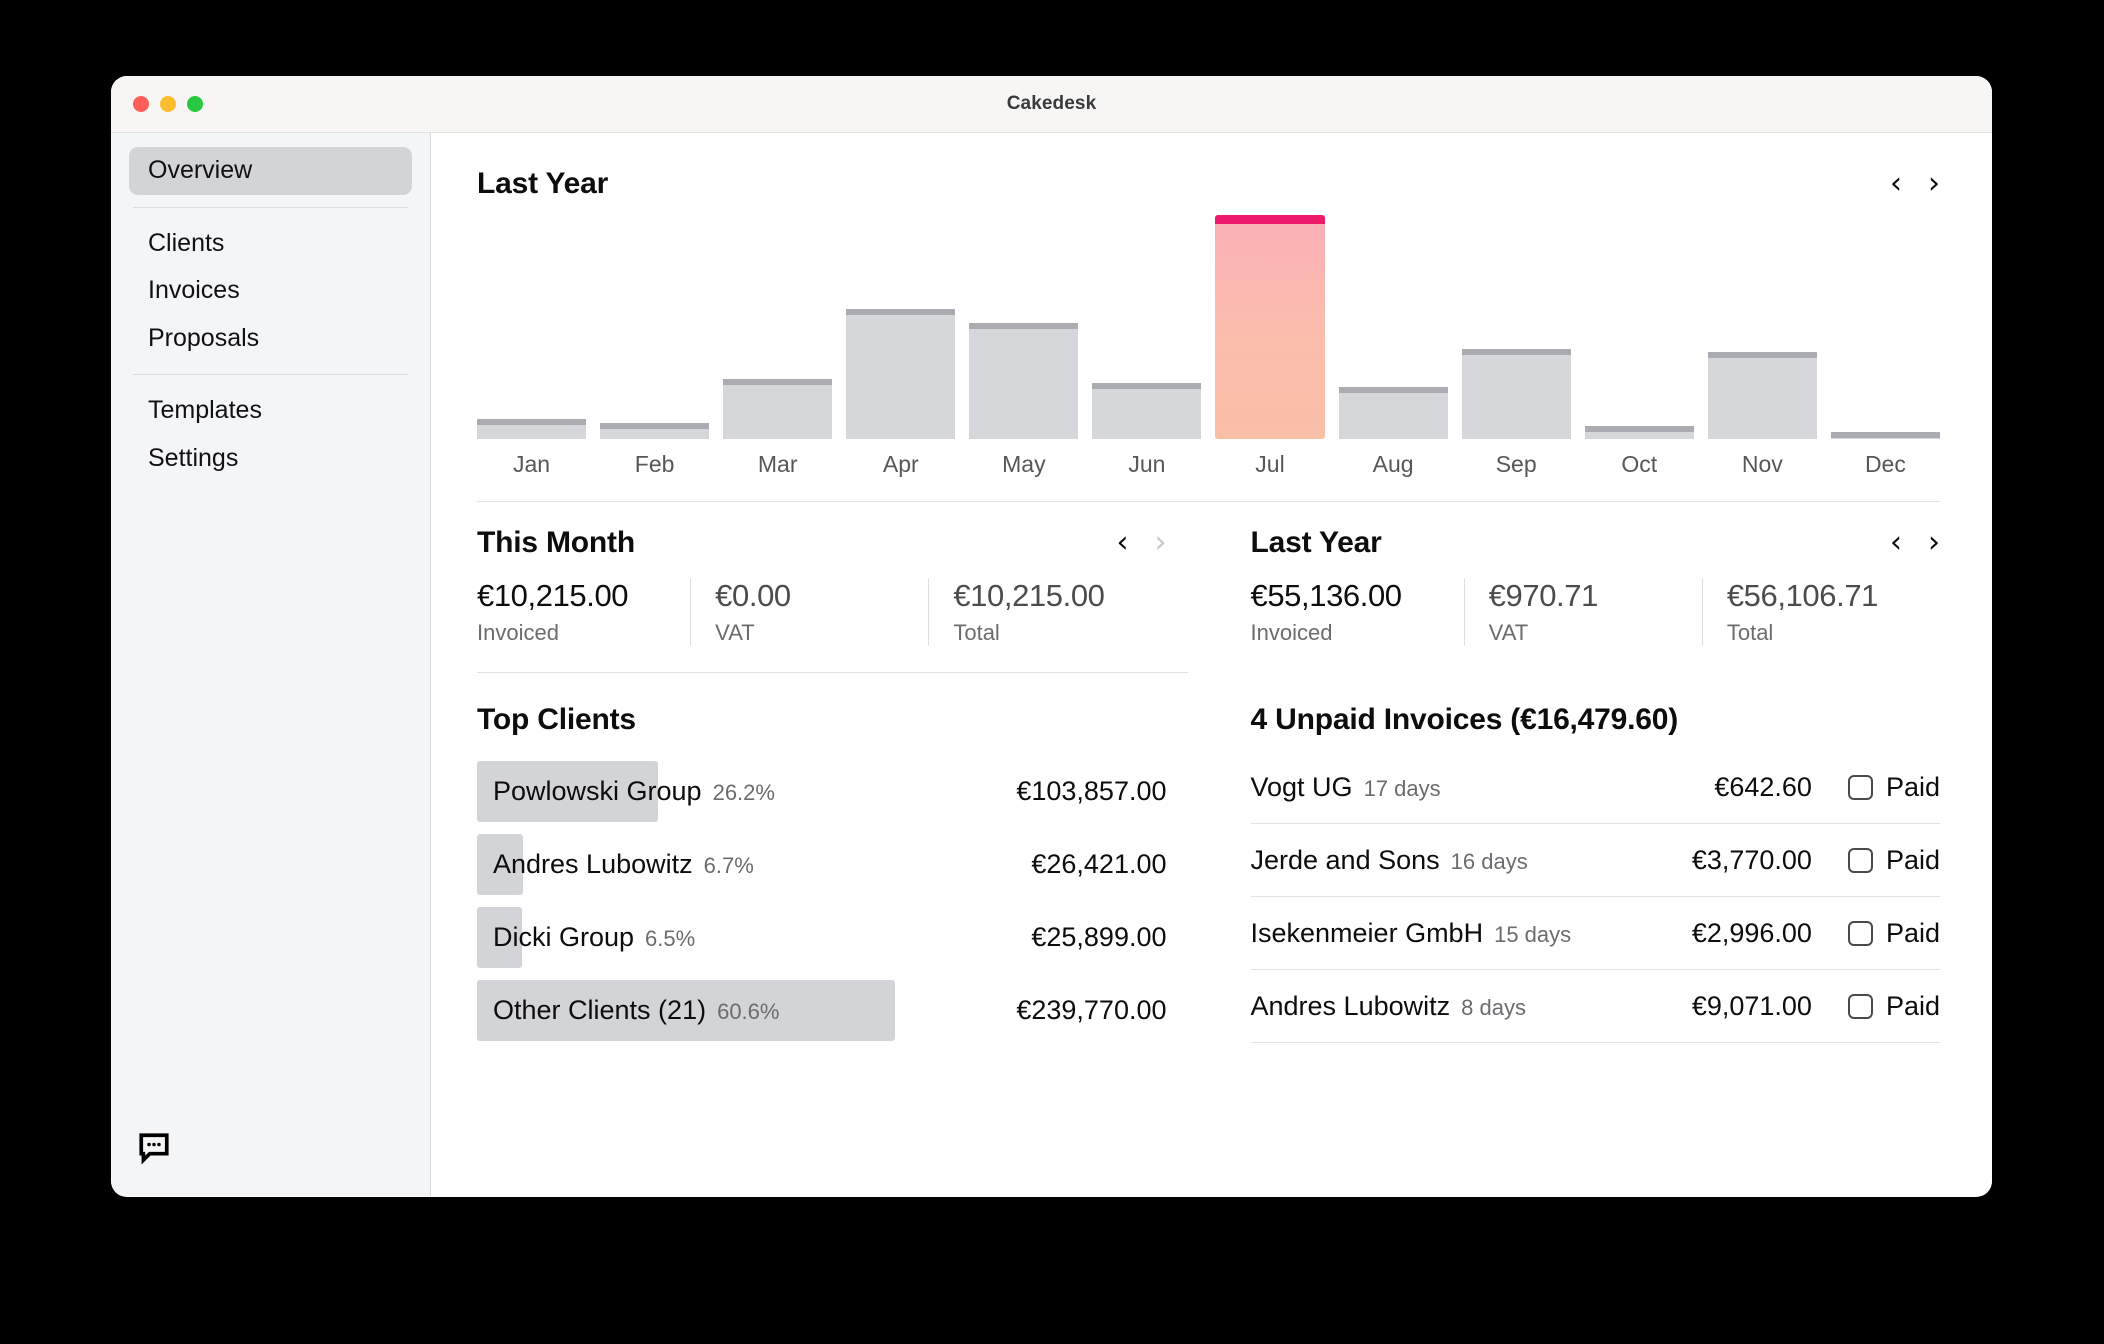 The image size is (2104, 1344). Describe the element at coordinates (1123, 543) in the screenshot. I see `this-month-prev-button: ‹` at that location.